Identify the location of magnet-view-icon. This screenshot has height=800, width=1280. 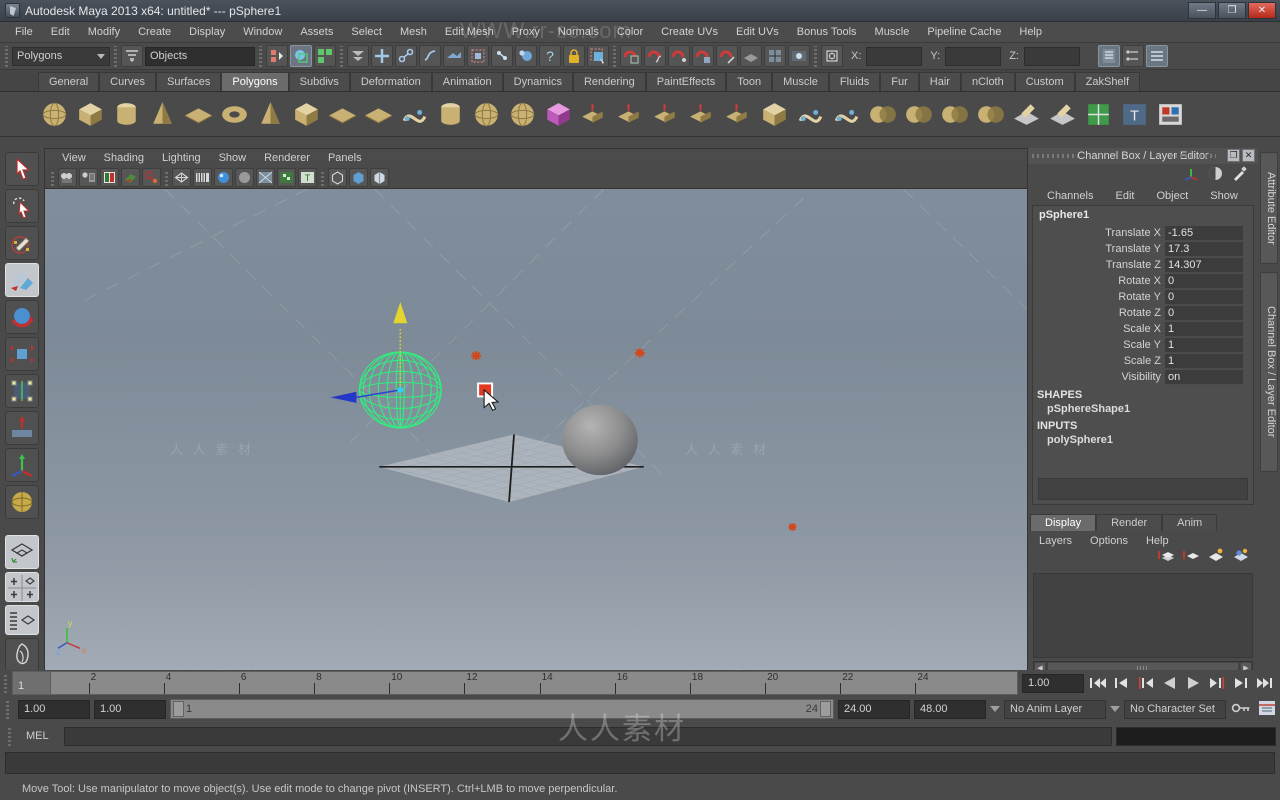
(703, 56).